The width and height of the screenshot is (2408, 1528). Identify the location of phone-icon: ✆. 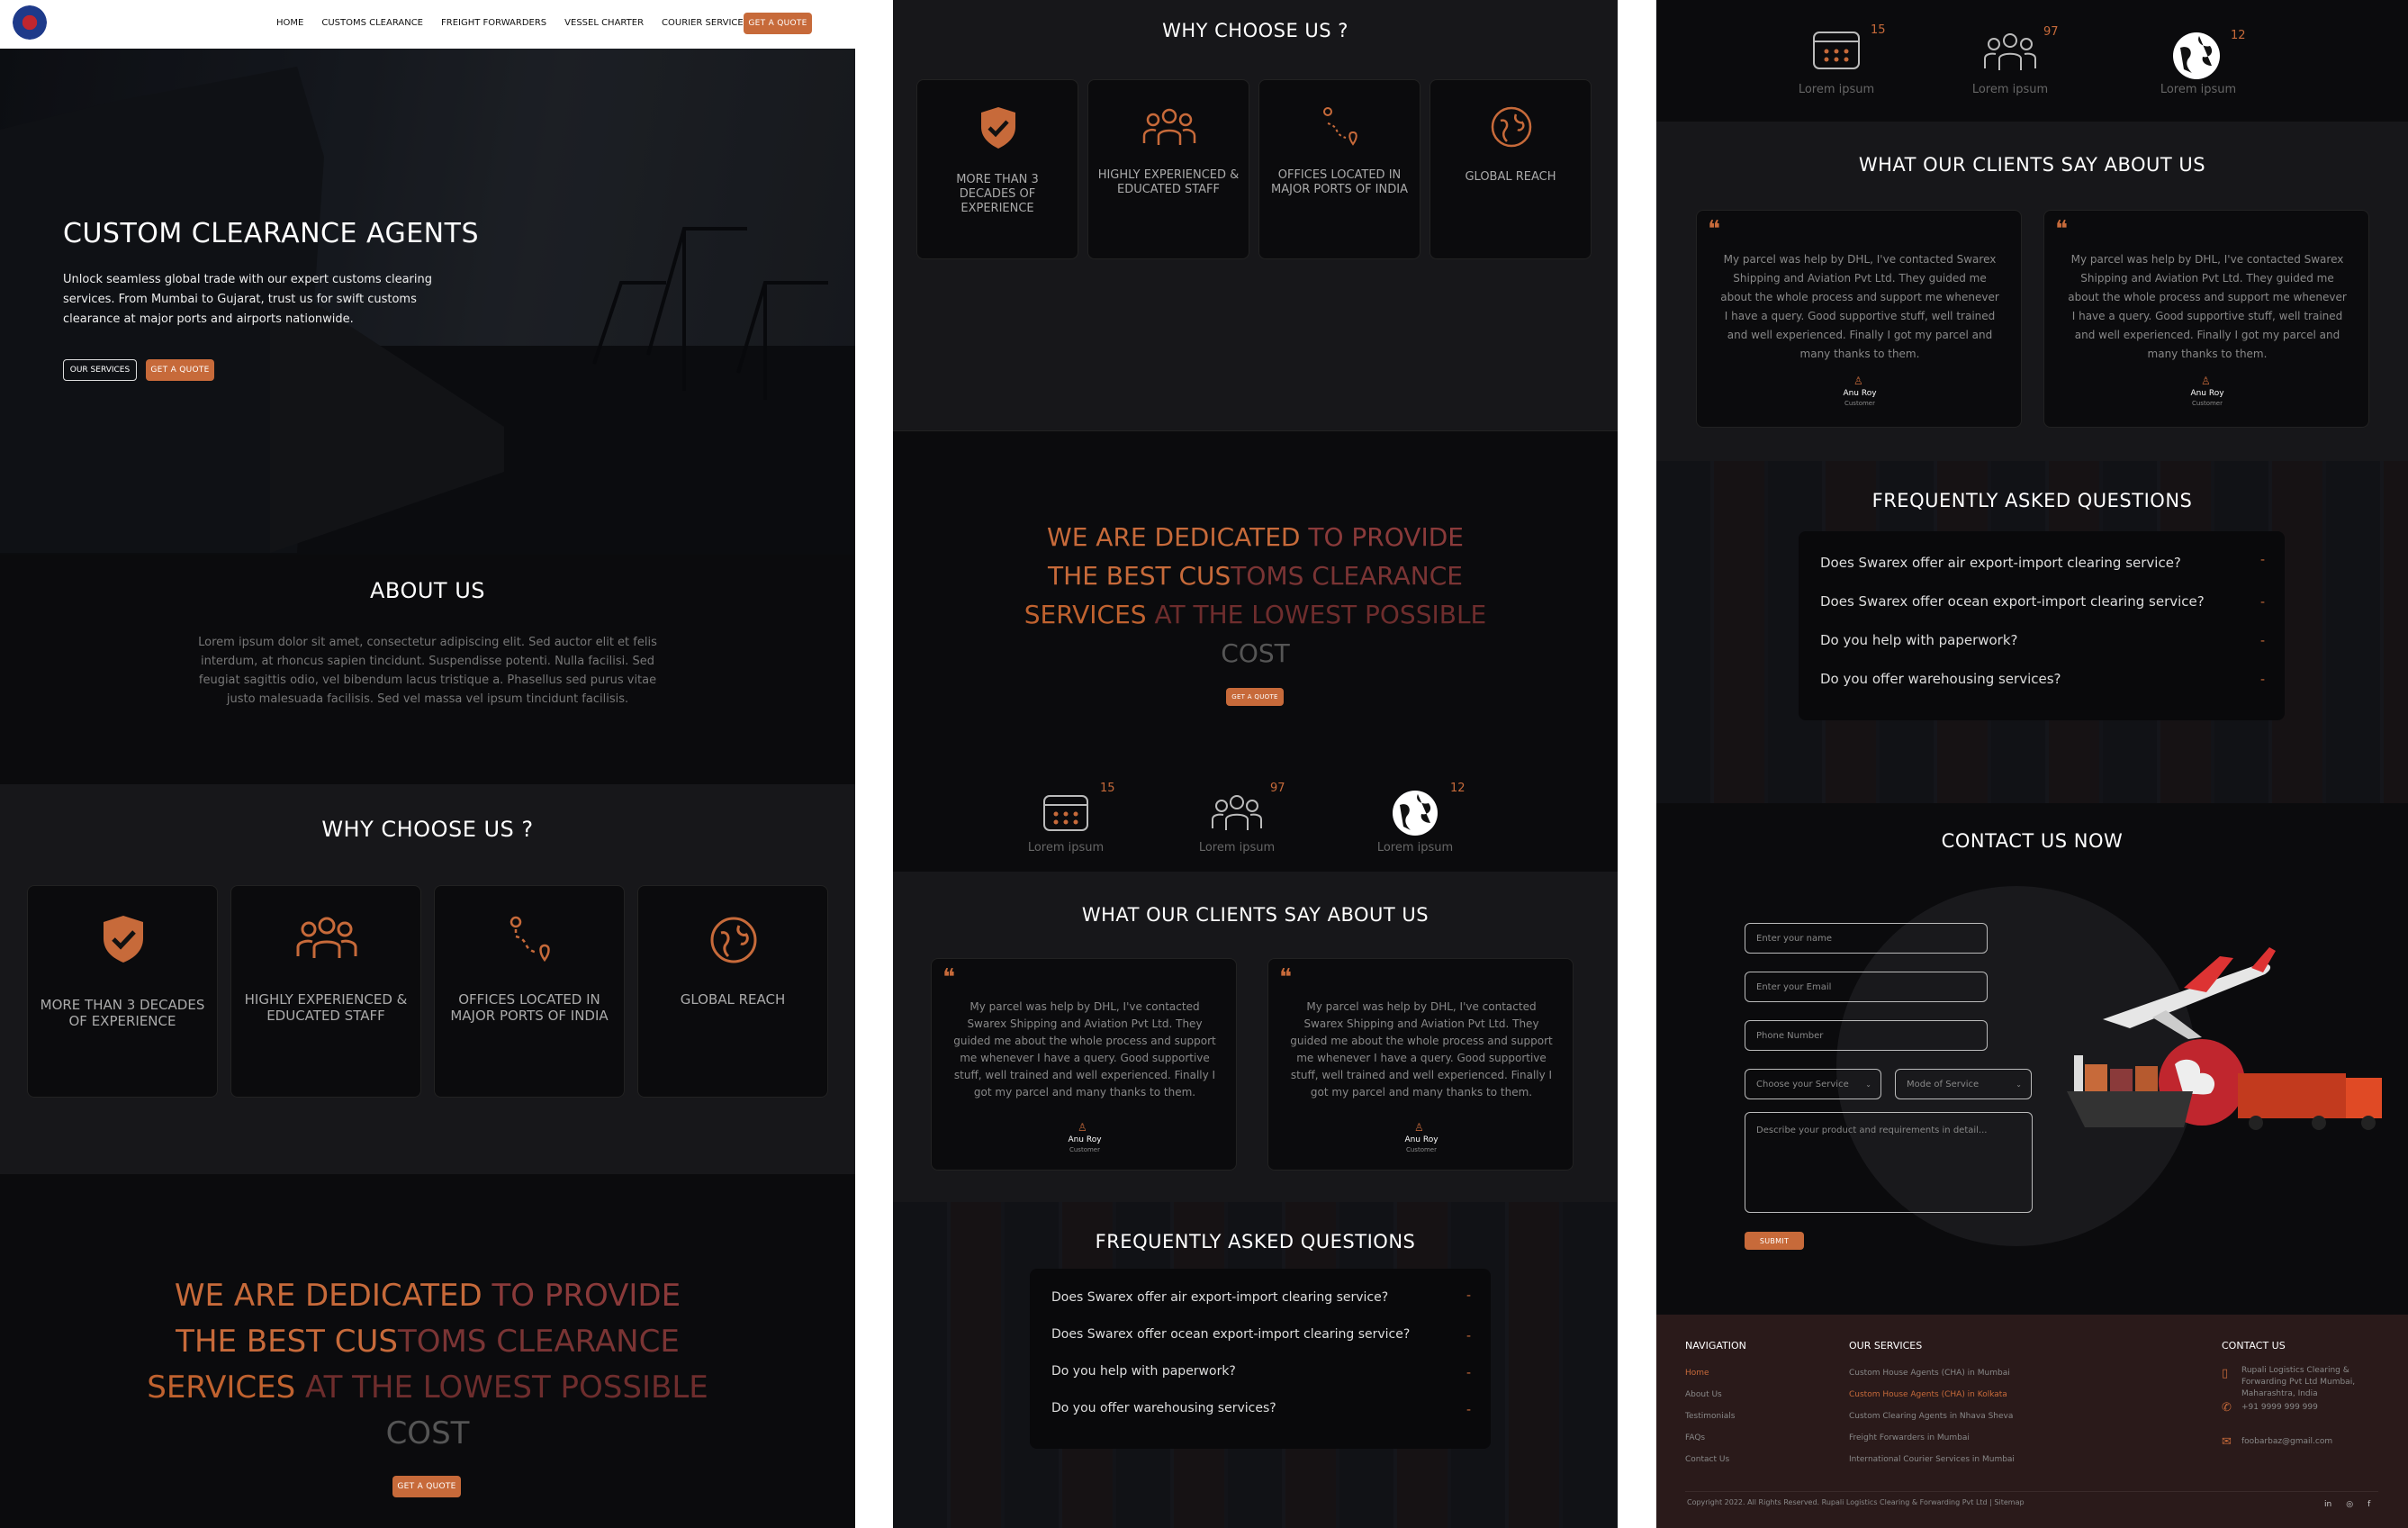
(2227, 1408).